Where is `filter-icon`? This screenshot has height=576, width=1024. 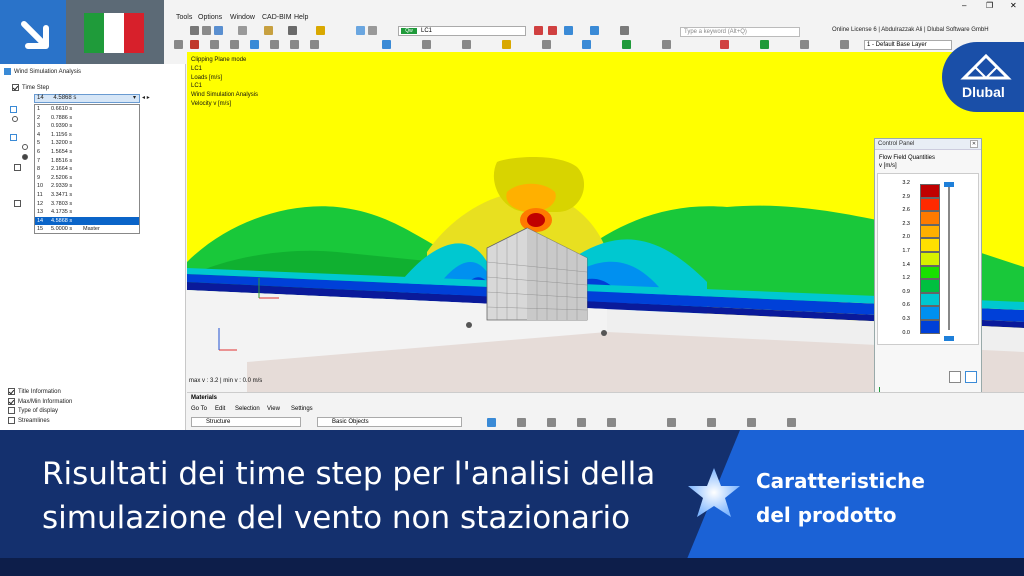 filter-icon is located at coordinates (491, 422).